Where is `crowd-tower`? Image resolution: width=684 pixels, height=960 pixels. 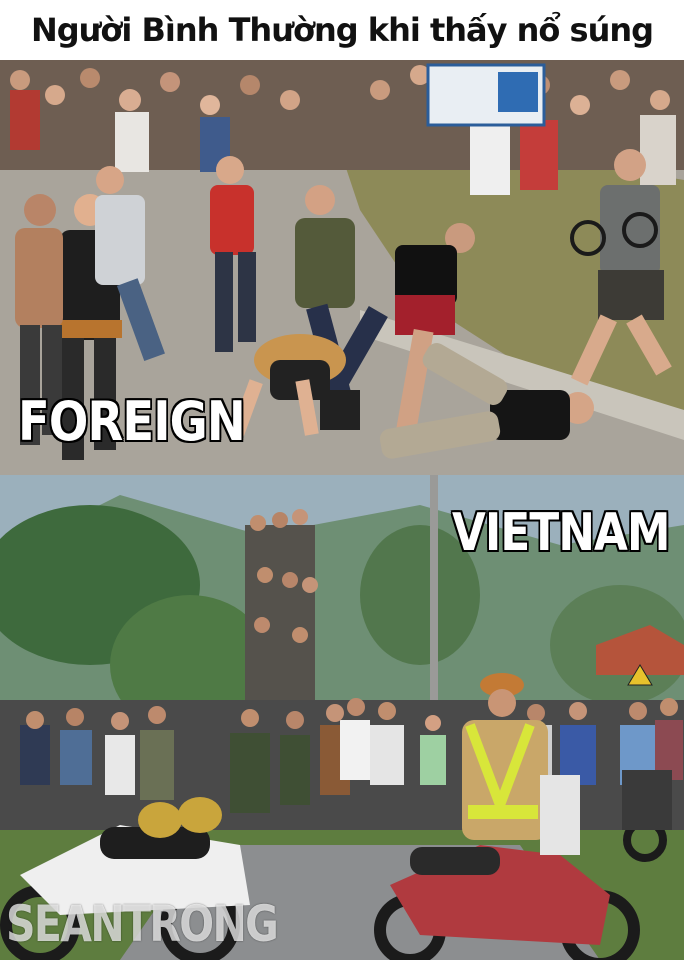 crowd-tower is located at coordinates (280, 620).